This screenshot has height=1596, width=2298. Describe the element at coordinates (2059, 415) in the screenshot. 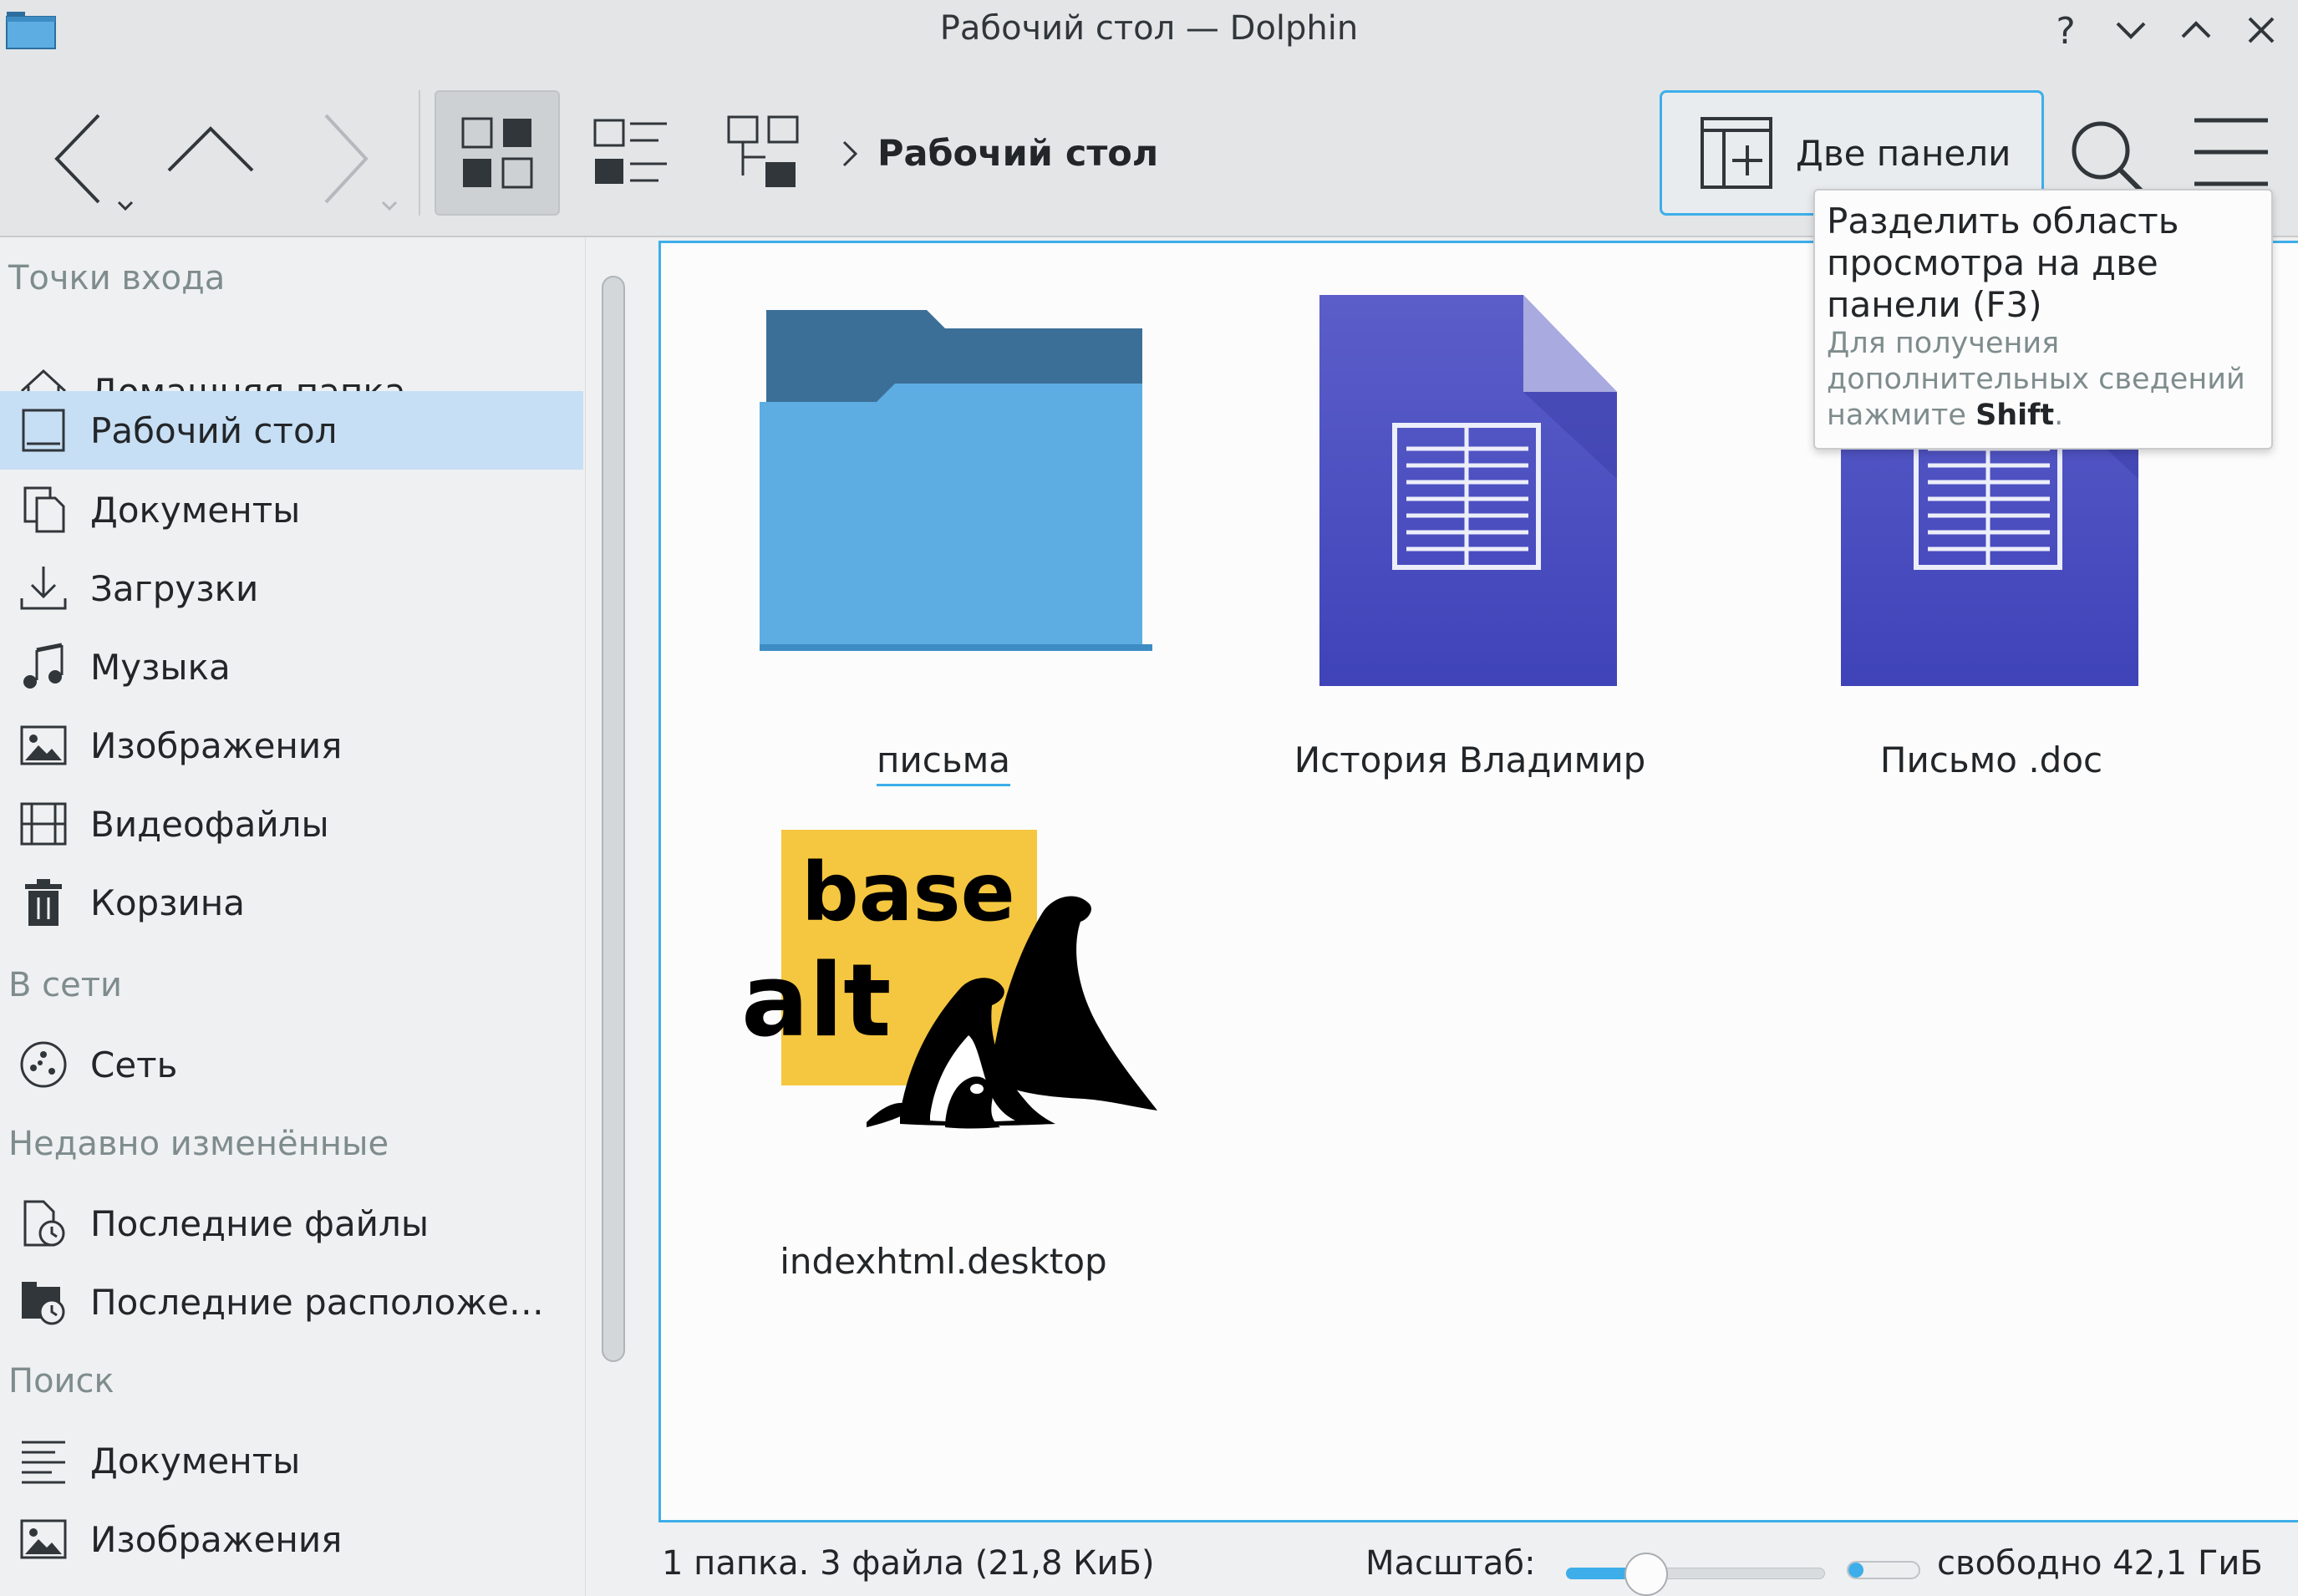

I see `tooltip-hint-suffix: .` at that location.